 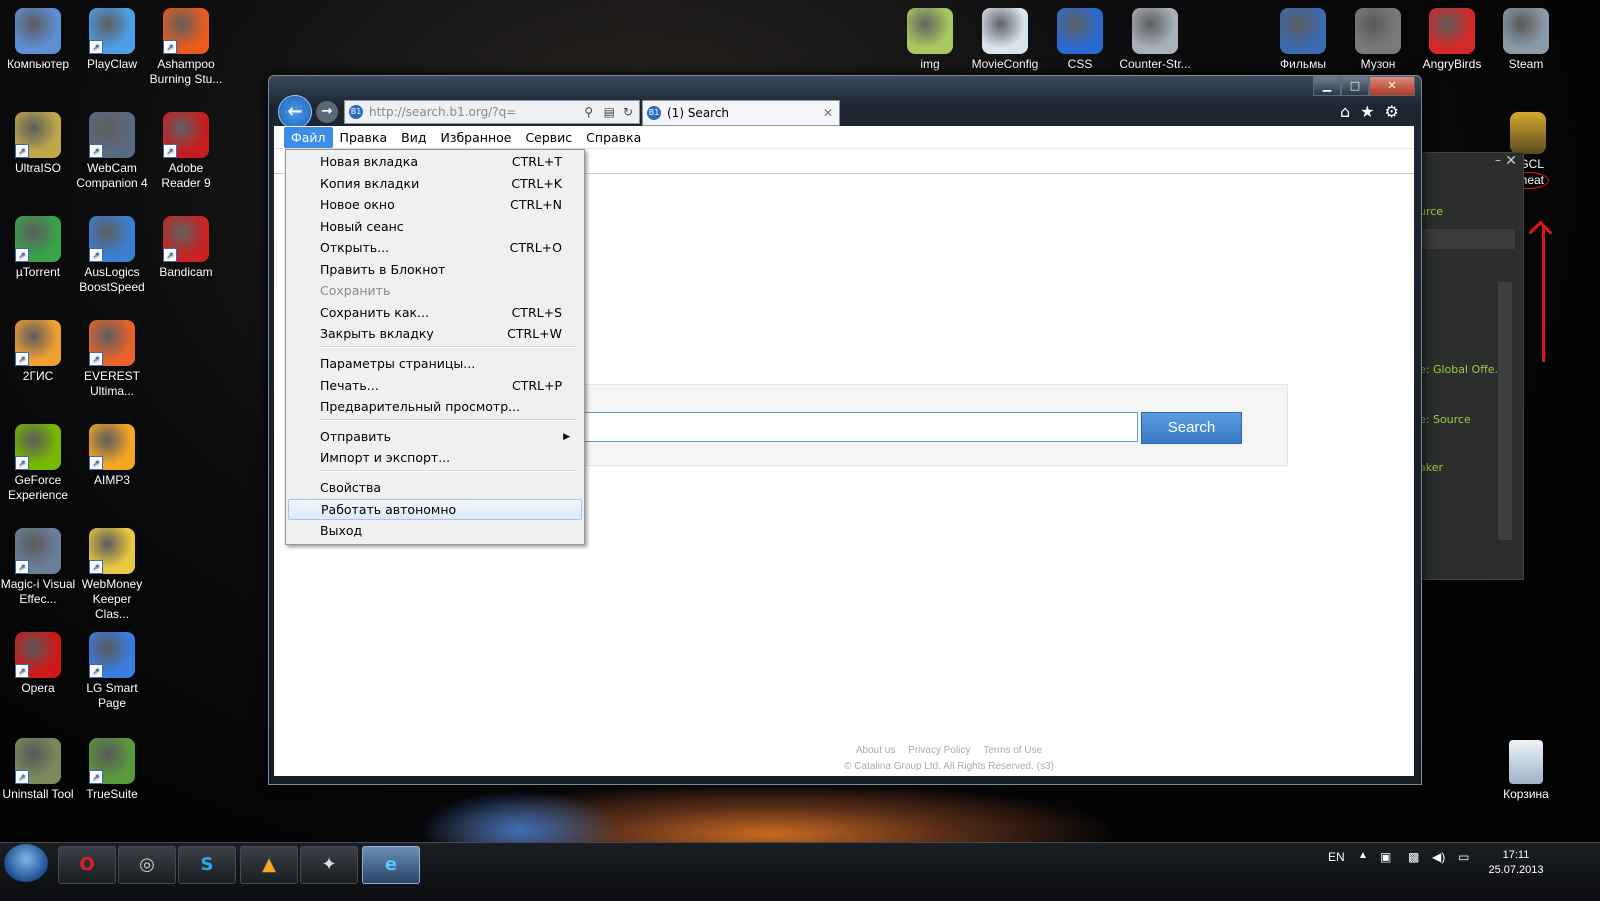 I want to click on aimp-taskbar-button: ▲, so click(x=269, y=865).